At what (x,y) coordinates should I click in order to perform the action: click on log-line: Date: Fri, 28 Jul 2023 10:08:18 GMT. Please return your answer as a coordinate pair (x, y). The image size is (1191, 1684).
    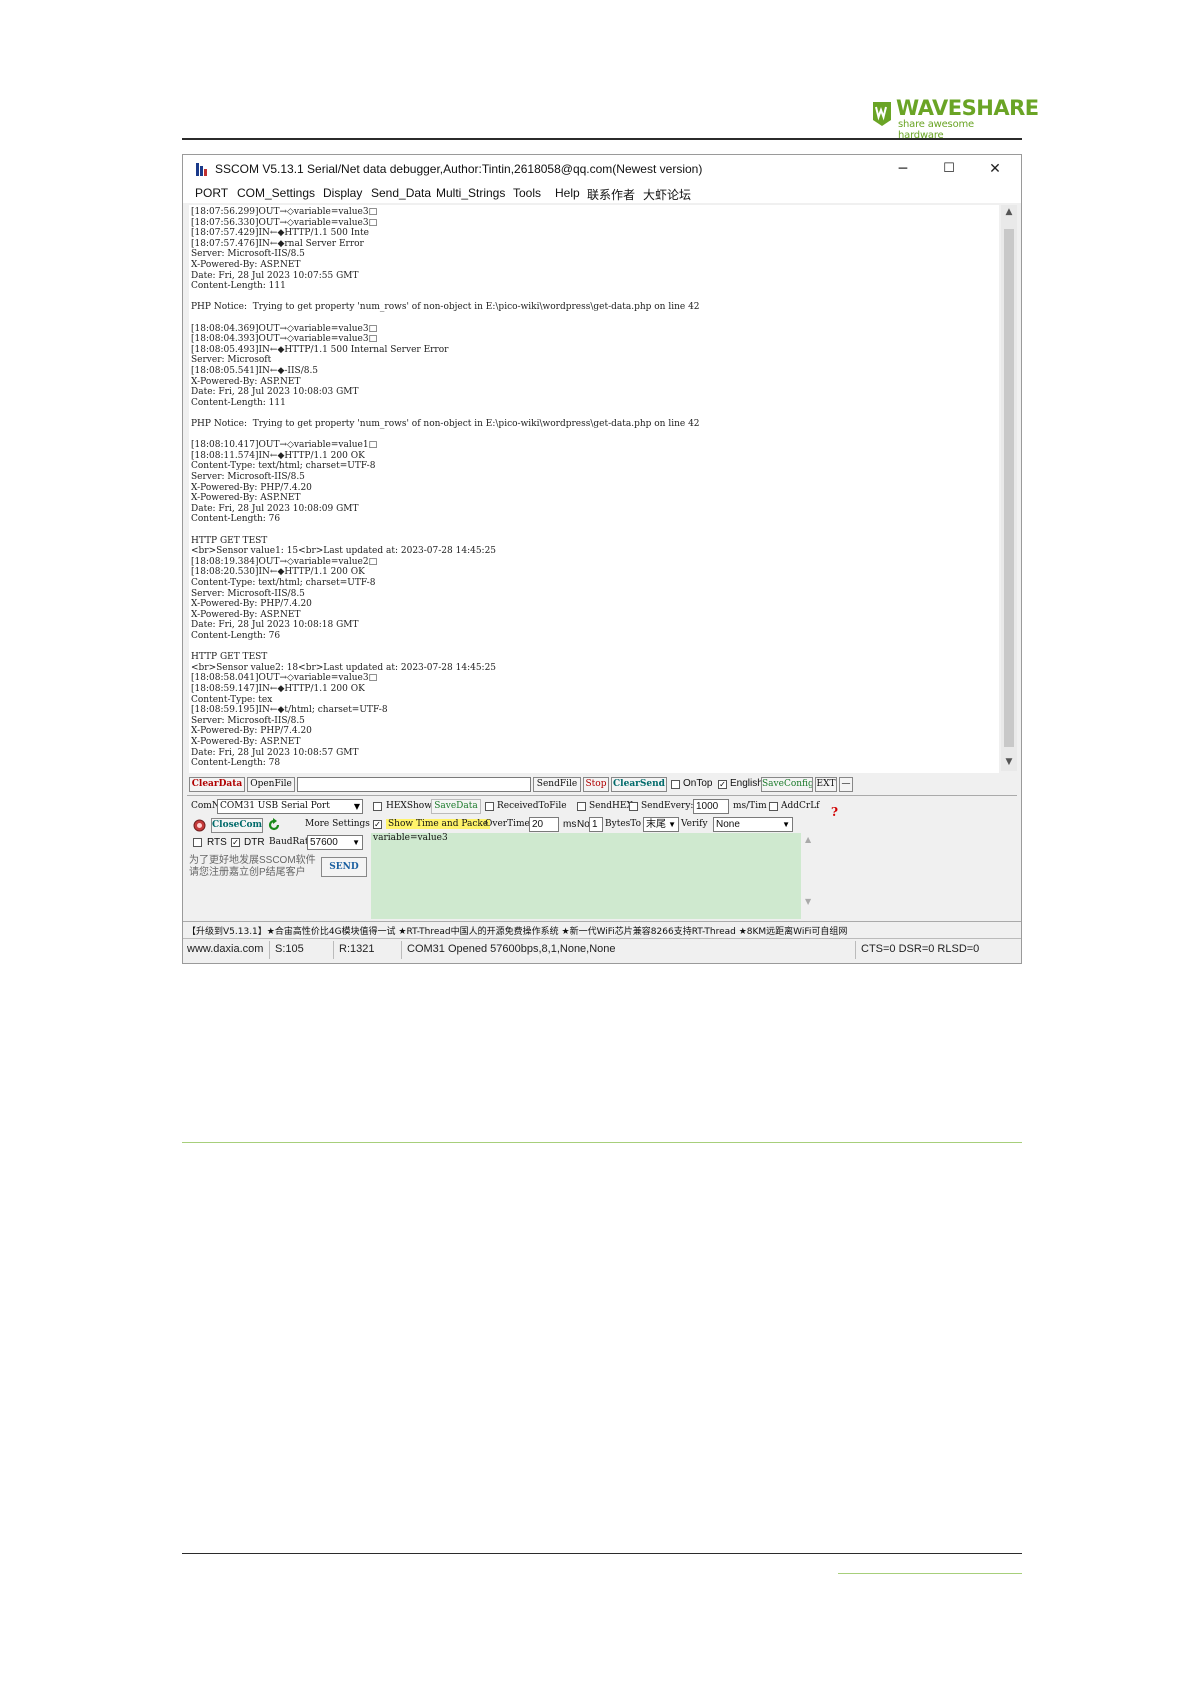
    Looking at the image, I should click on (275, 625).